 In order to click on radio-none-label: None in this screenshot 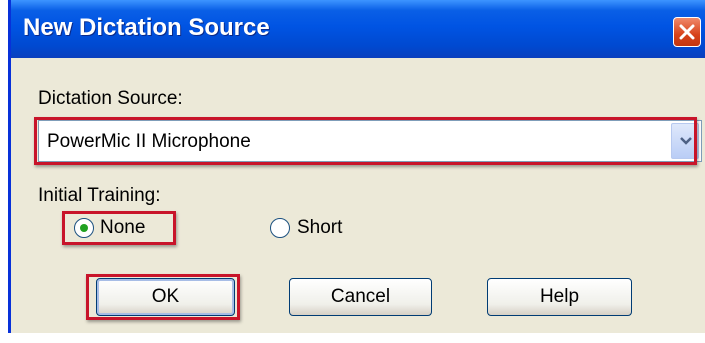, I will do `click(122, 228)`.